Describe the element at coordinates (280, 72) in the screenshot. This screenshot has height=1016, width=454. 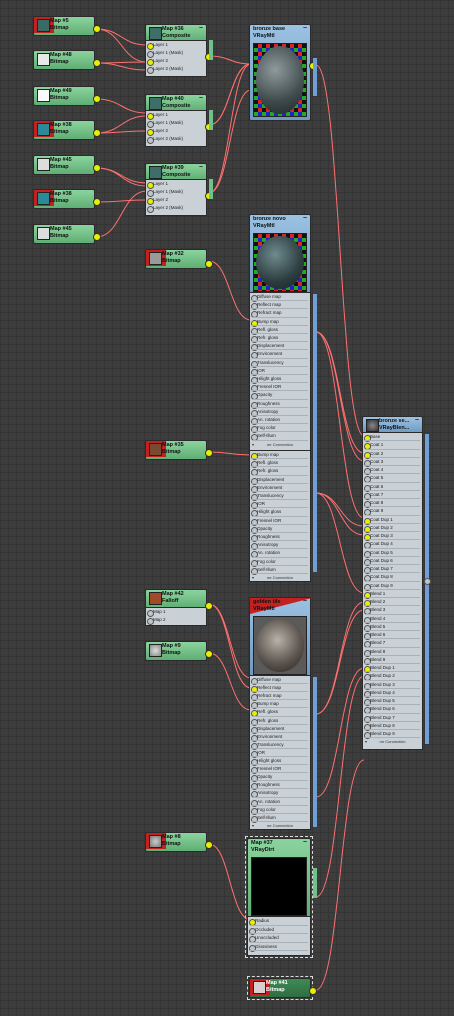
I see `node-header: bronze base VRayMtl −` at that location.